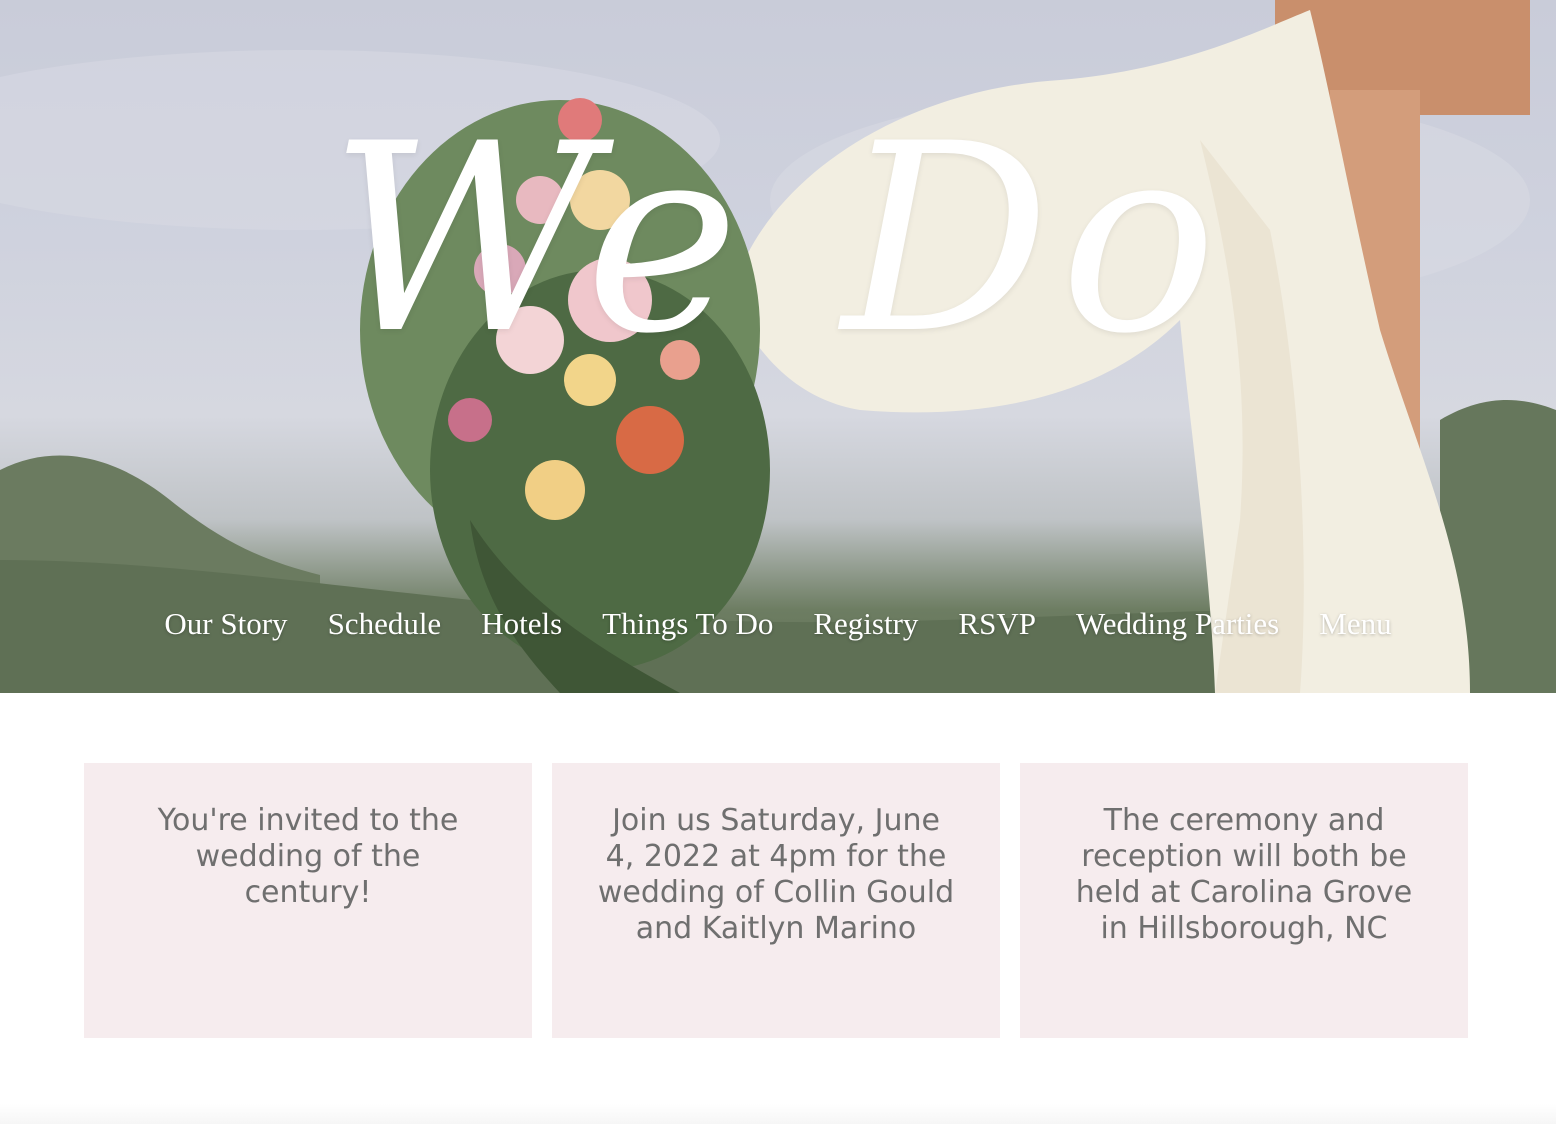  I want to click on nav-hotels: Hotels, so click(521, 624).